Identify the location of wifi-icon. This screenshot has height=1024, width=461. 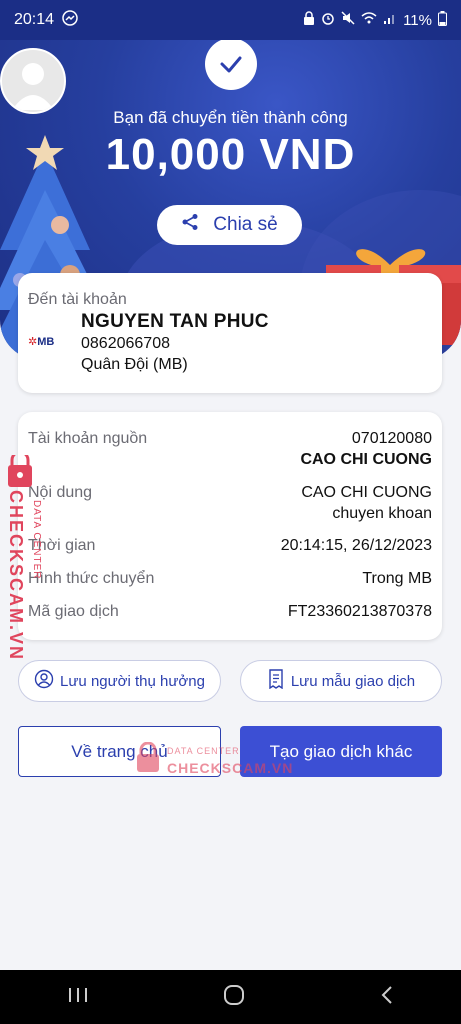
(369, 20).